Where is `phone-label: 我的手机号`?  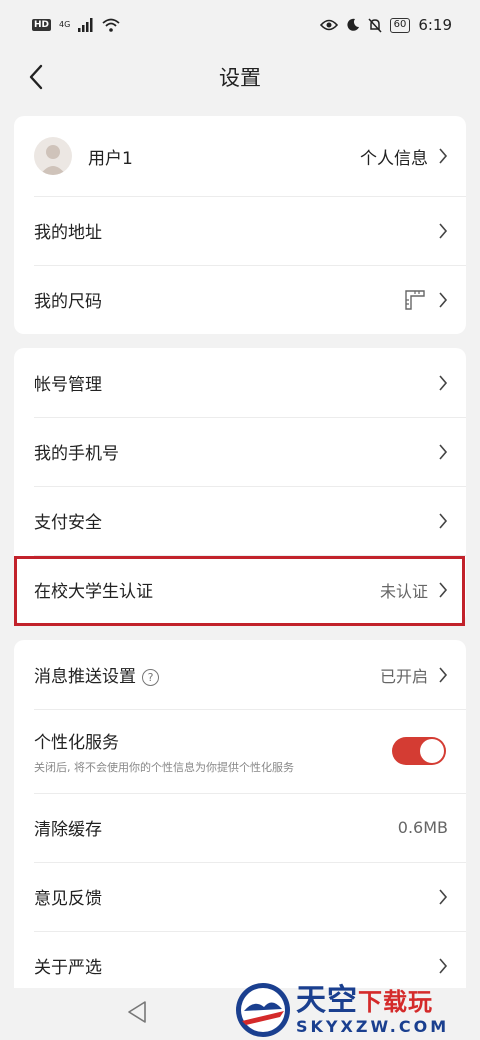 phone-label: 我的手机号 is located at coordinates (76, 454).